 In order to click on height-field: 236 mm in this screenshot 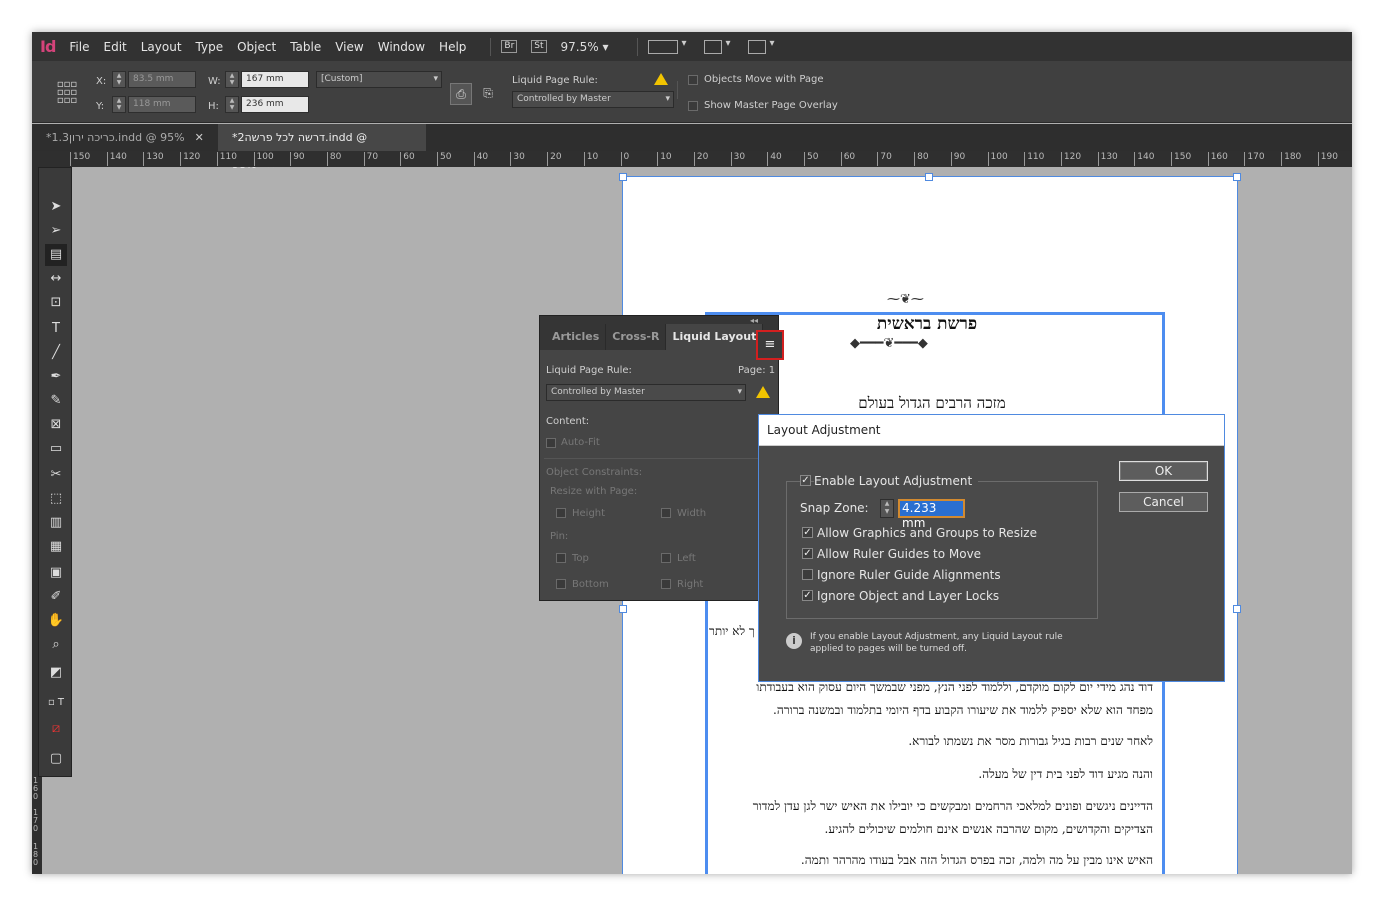, I will do `click(275, 104)`.